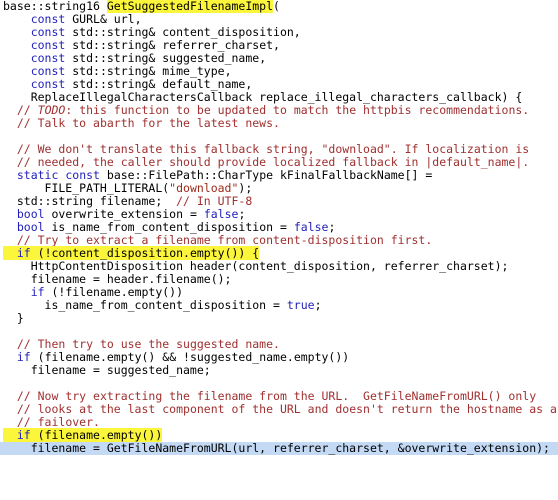 This screenshot has height=500, width=558. What do you see at coordinates (117, 279) in the screenshot?
I see `code-token: filename = header.filename();` at bounding box center [117, 279].